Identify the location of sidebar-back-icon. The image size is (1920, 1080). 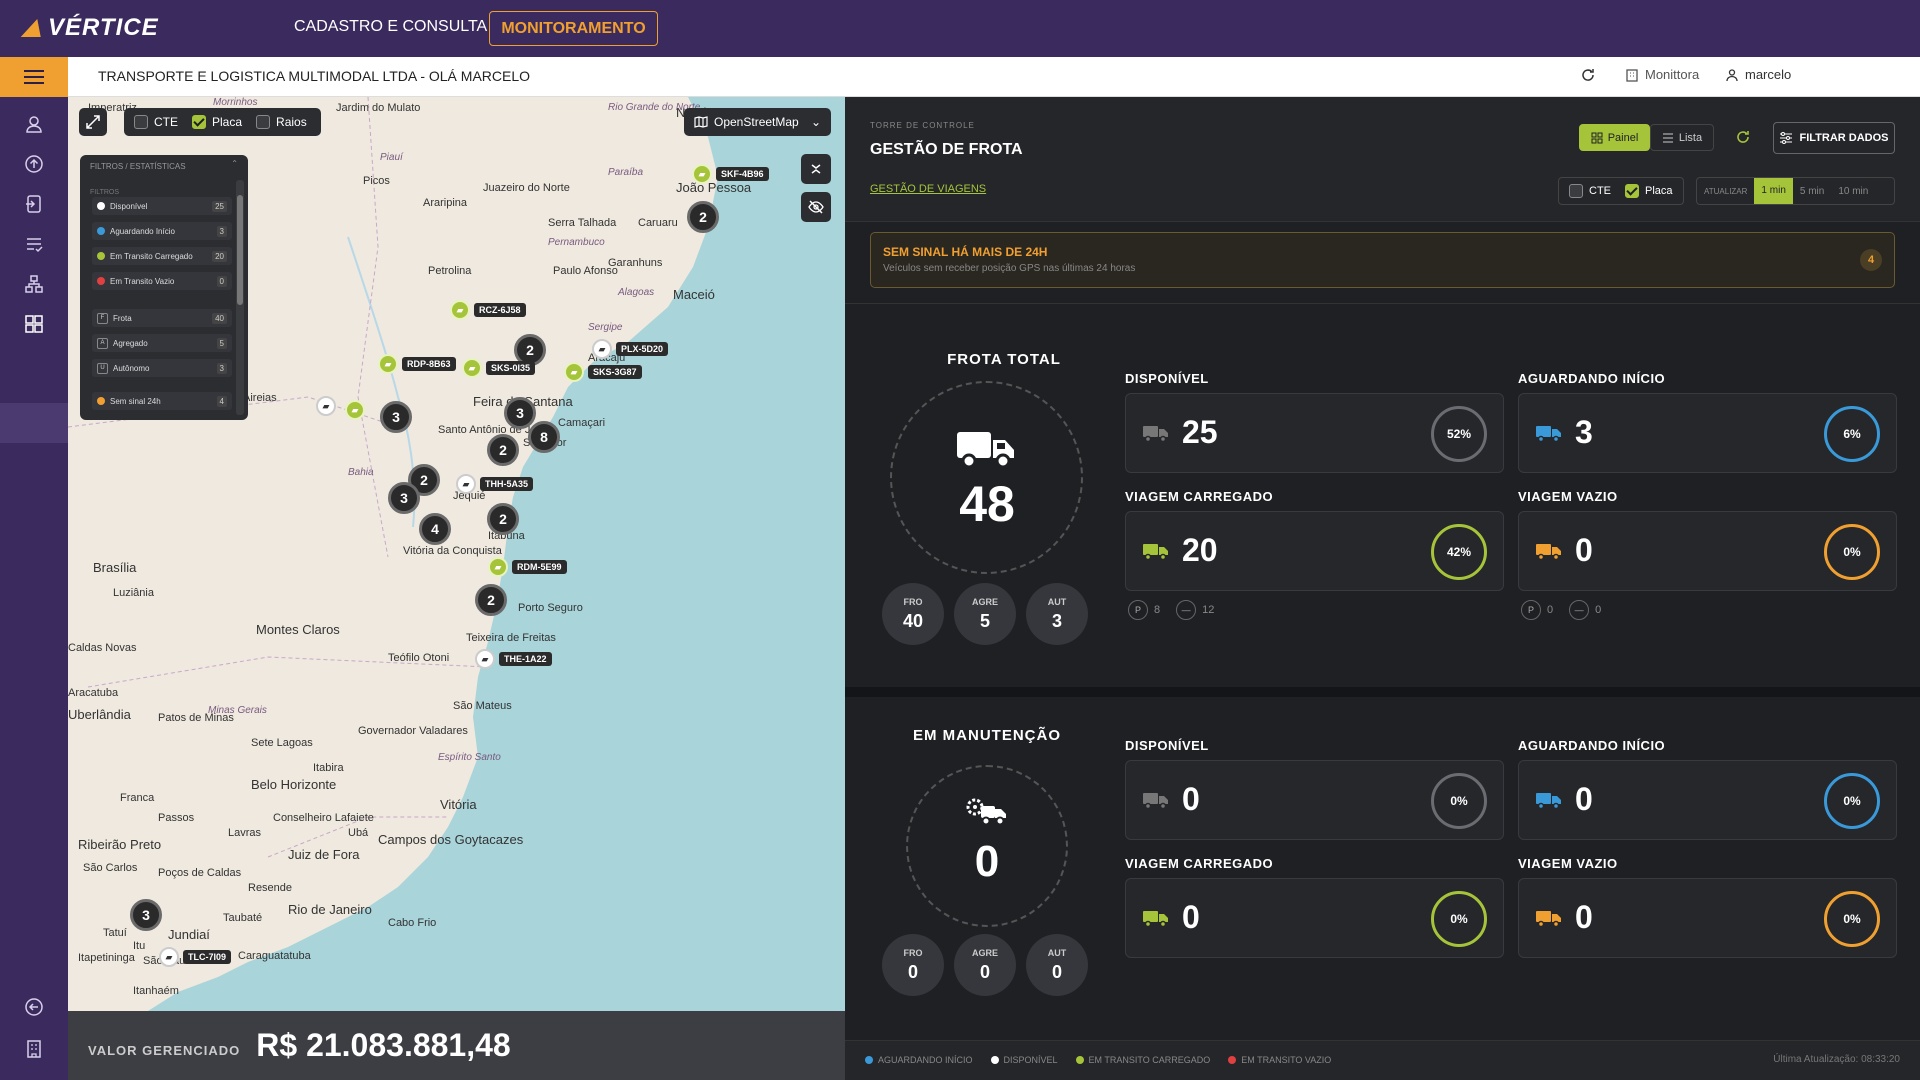
(34, 1007).